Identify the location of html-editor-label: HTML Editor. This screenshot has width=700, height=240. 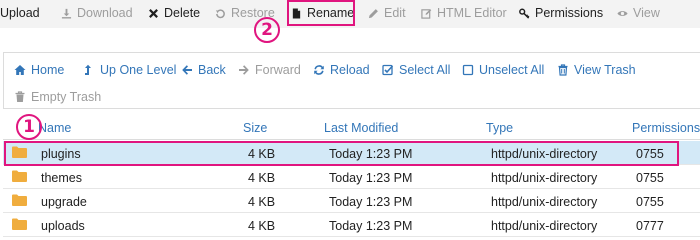
(472, 13).